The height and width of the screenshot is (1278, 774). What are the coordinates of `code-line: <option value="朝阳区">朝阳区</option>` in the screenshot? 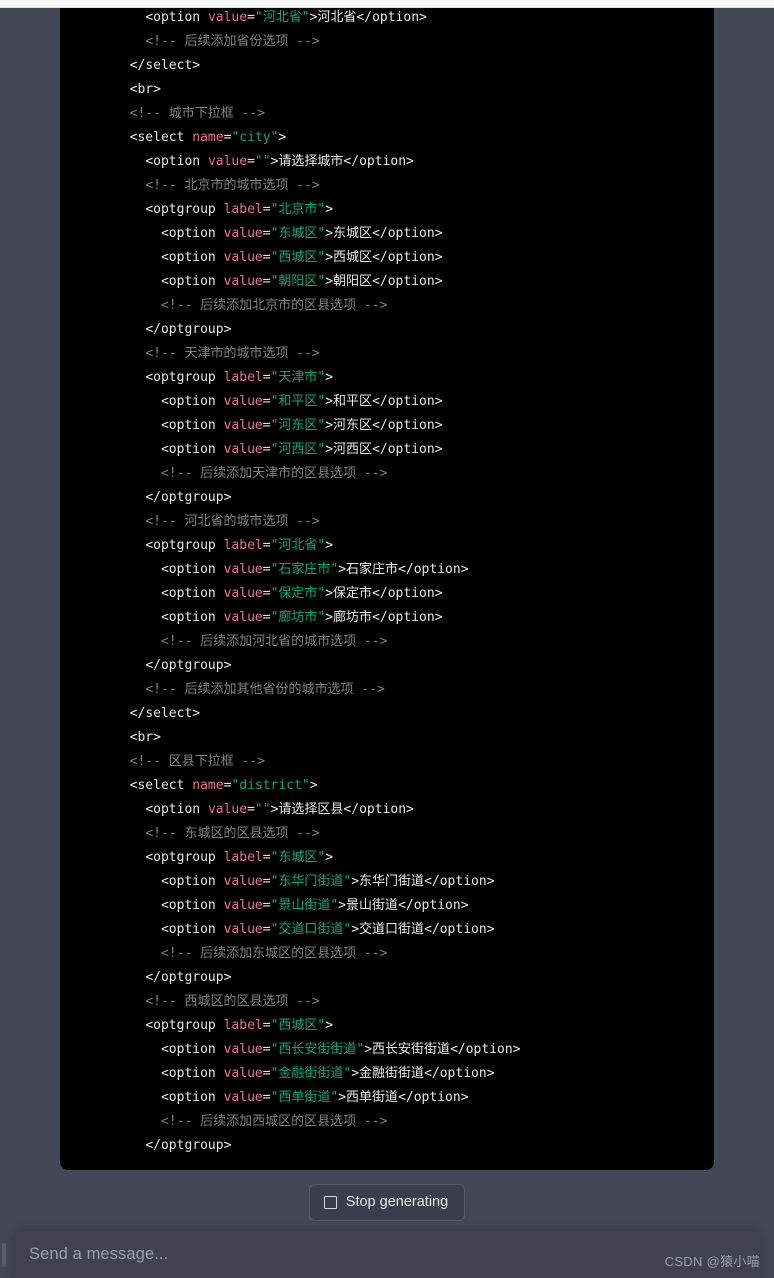 It's located at (414, 282).